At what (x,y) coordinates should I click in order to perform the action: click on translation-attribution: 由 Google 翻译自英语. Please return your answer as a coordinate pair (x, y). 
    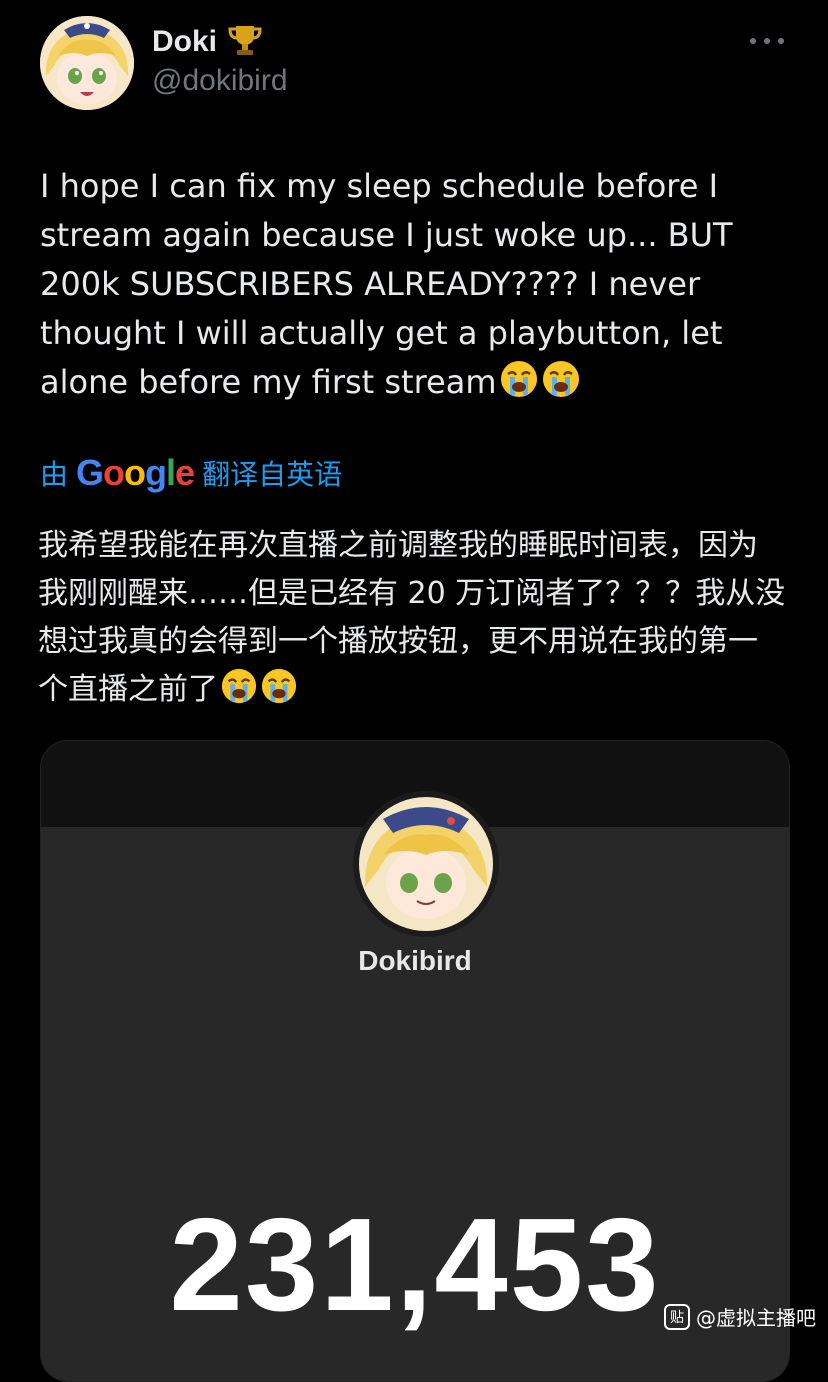
    Looking at the image, I should click on (191, 473).